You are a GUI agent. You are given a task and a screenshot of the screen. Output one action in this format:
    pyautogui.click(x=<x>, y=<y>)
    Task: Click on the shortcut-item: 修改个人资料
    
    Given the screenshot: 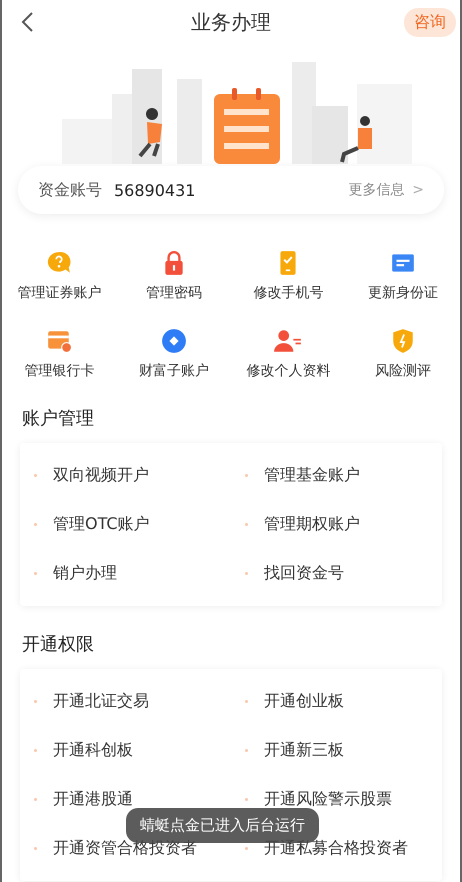 What is the action you would take?
    pyautogui.click(x=288, y=354)
    